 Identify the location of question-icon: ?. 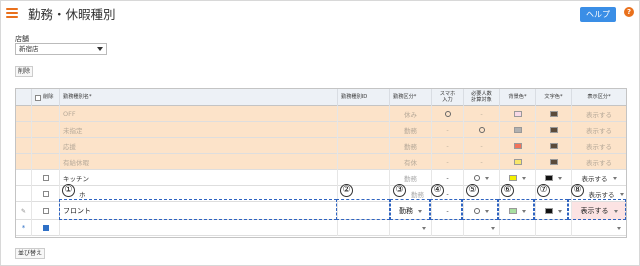
(629, 12).